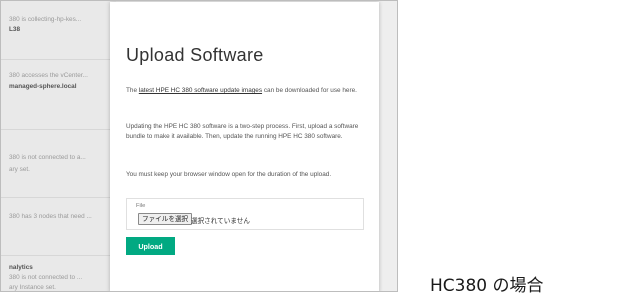 The height and width of the screenshot is (307, 626). I want to click on file-status: 選択されていません, so click(220, 221).